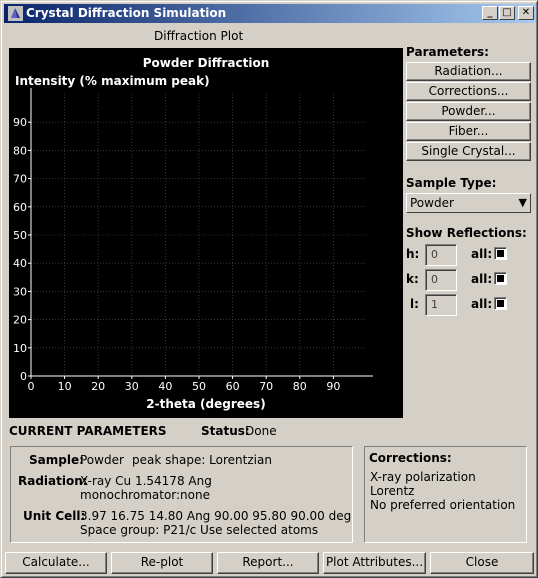  I want to click on l-input: 1, so click(441, 305).